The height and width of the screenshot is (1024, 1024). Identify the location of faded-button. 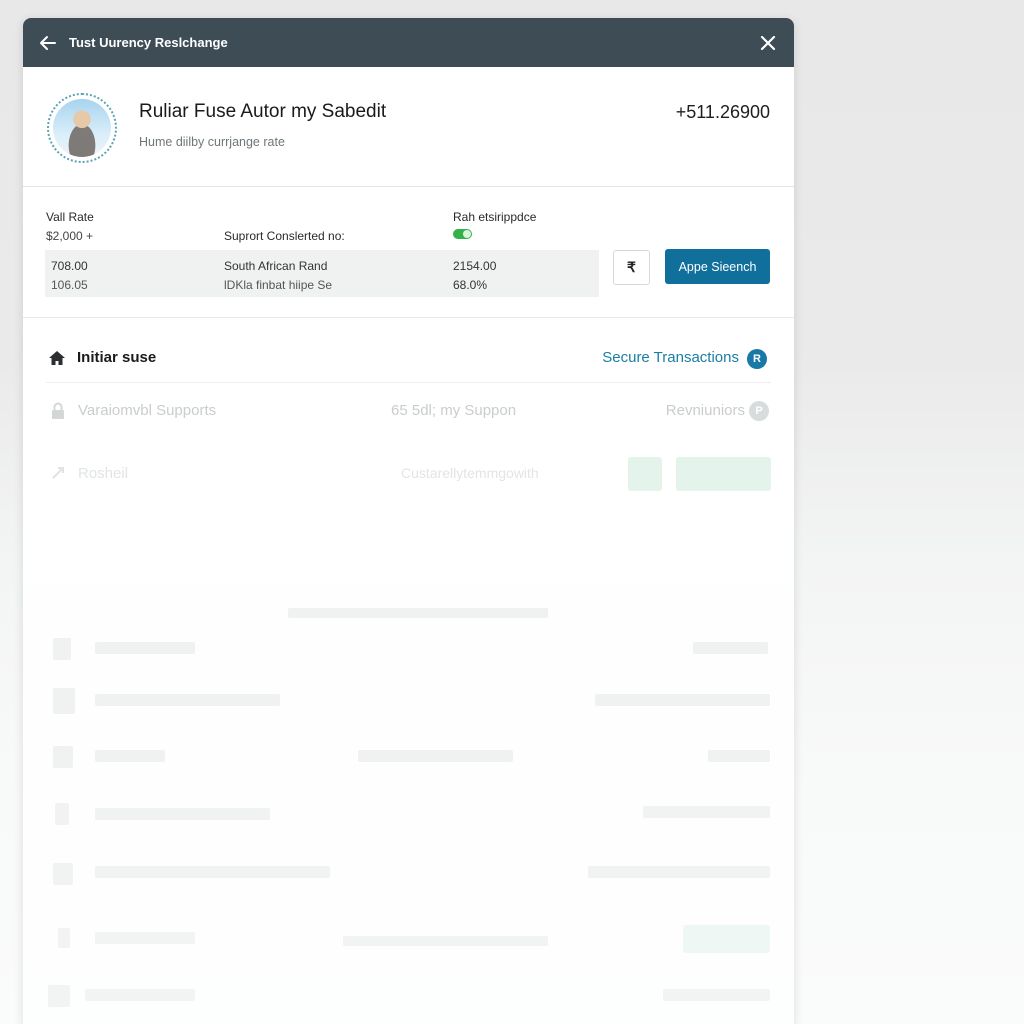
(726, 939).